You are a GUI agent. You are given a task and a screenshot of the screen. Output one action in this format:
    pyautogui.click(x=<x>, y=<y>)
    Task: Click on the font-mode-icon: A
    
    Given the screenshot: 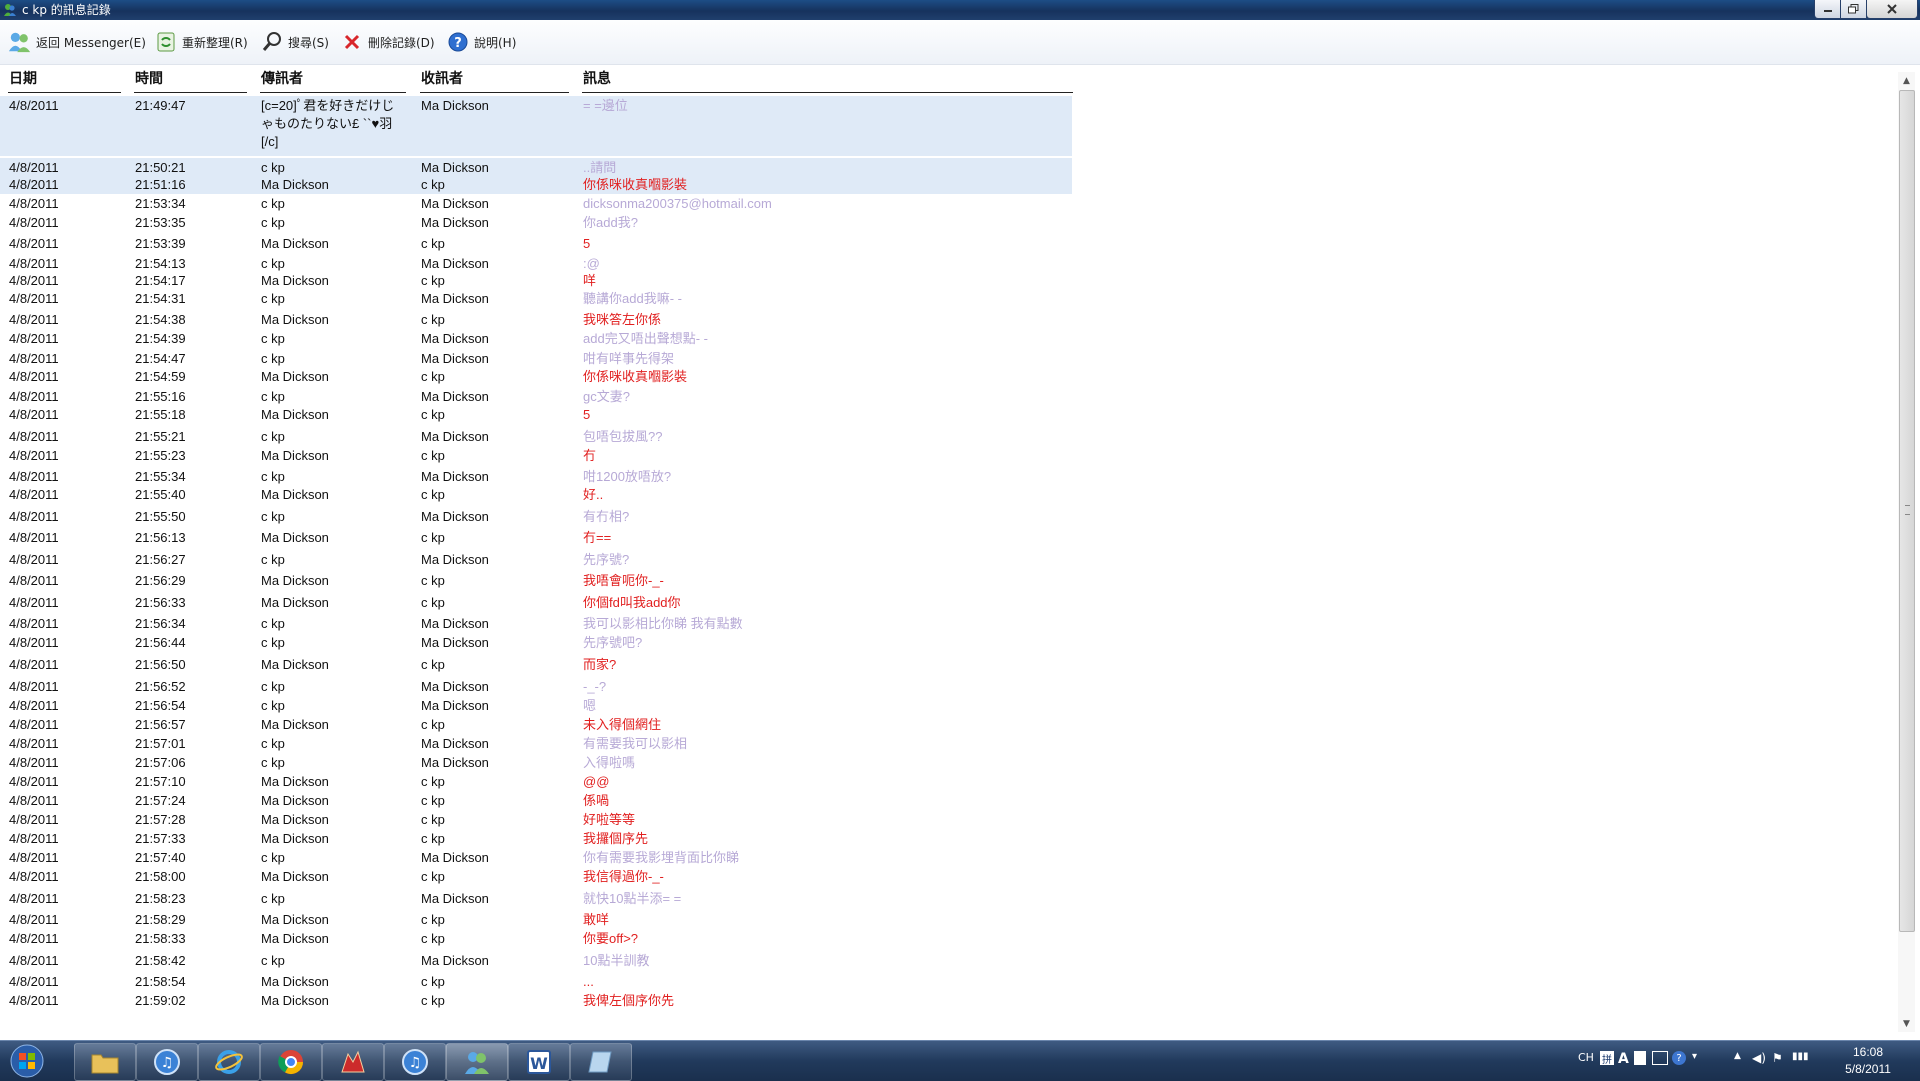 What is the action you would take?
    pyautogui.click(x=1623, y=1059)
    